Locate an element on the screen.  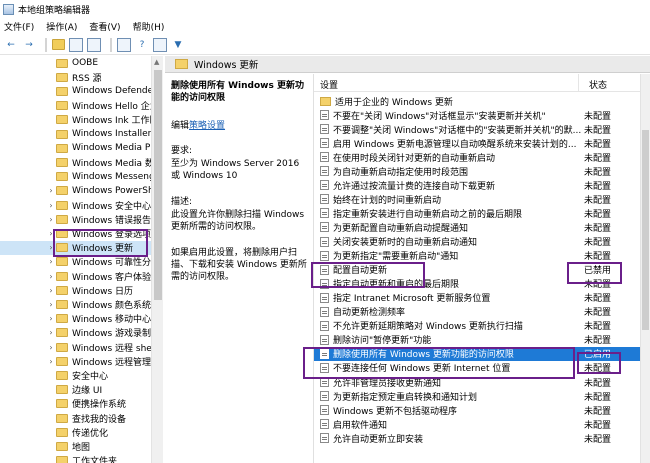
tree-item: OOBE is located at coordinates (81, 63).